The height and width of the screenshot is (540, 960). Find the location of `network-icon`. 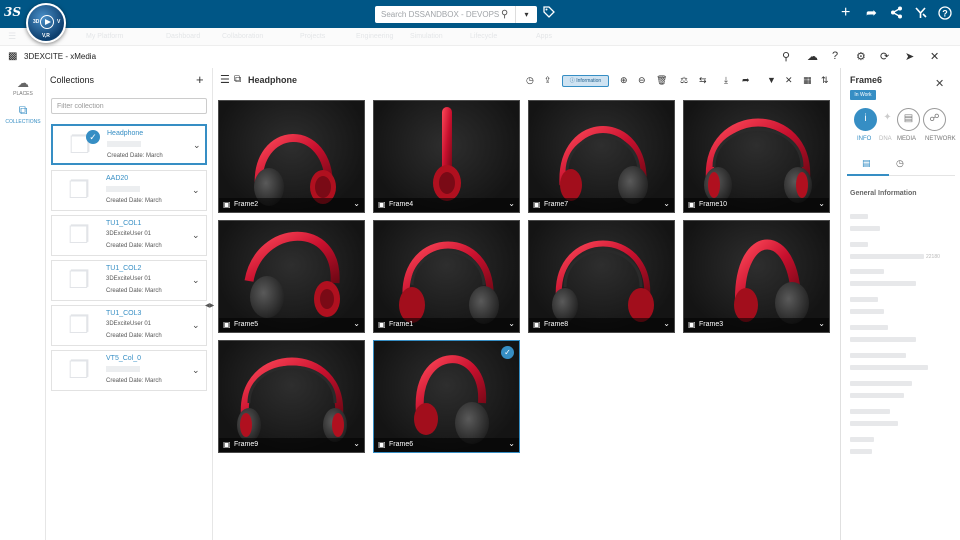

network-icon is located at coordinates (896, 14).